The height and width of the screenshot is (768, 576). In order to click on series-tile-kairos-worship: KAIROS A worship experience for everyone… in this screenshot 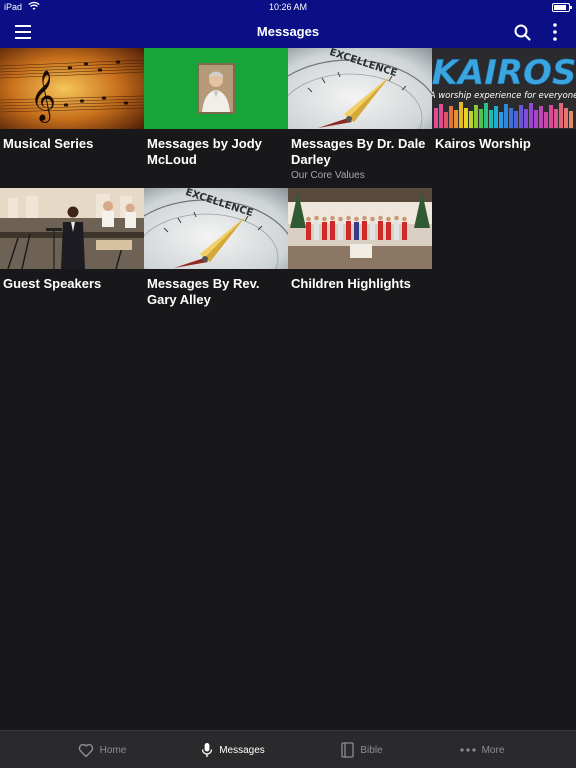, I will do `click(504, 100)`.